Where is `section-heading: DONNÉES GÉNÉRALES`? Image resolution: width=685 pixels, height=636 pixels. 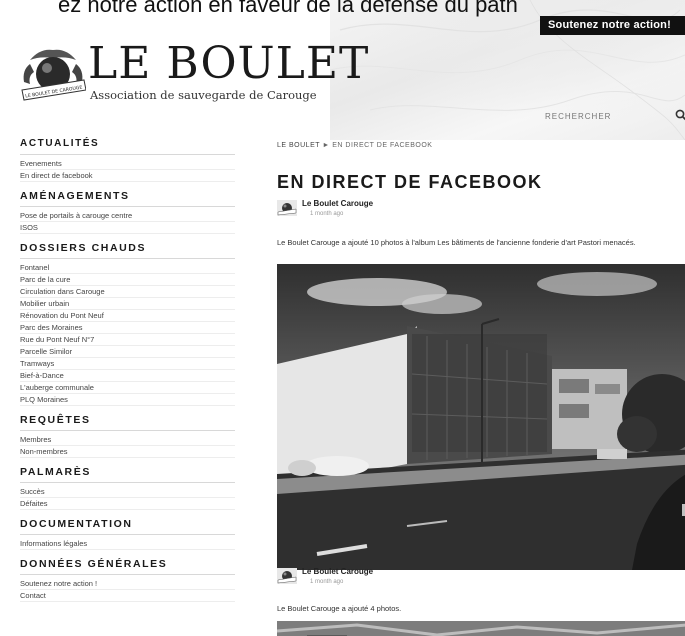
section-heading: DONNÉES GÉNÉRALES is located at coordinates (94, 564).